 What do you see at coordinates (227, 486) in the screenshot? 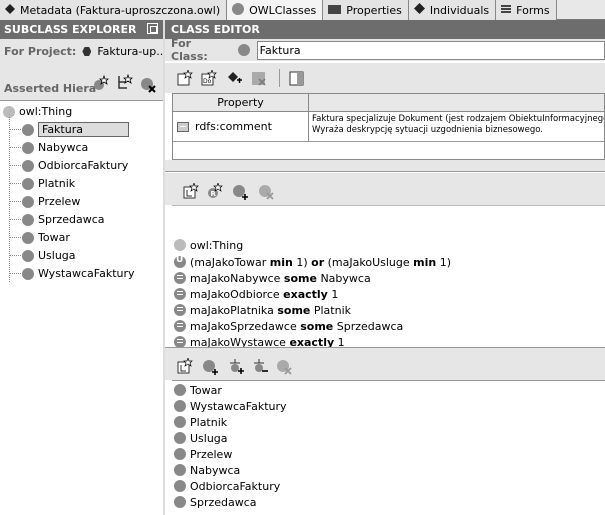
I see `list-item: OdbiorcaFaktury` at bounding box center [227, 486].